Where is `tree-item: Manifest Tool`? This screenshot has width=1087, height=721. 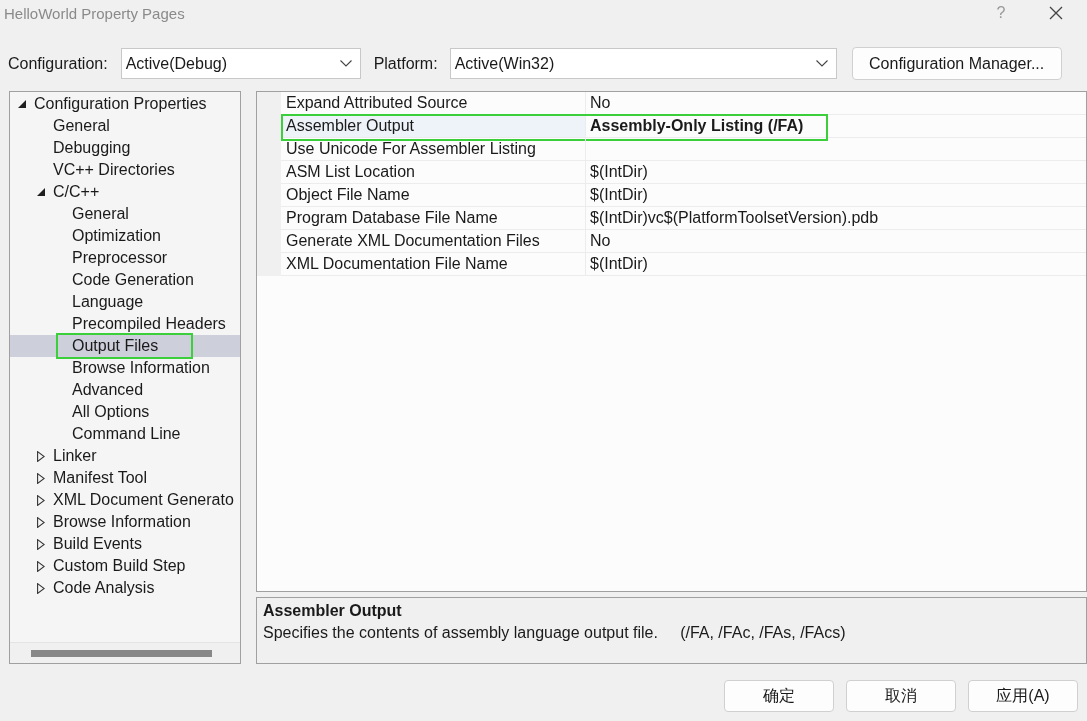 tree-item: Manifest Tool is located at coordinates (125, 478).